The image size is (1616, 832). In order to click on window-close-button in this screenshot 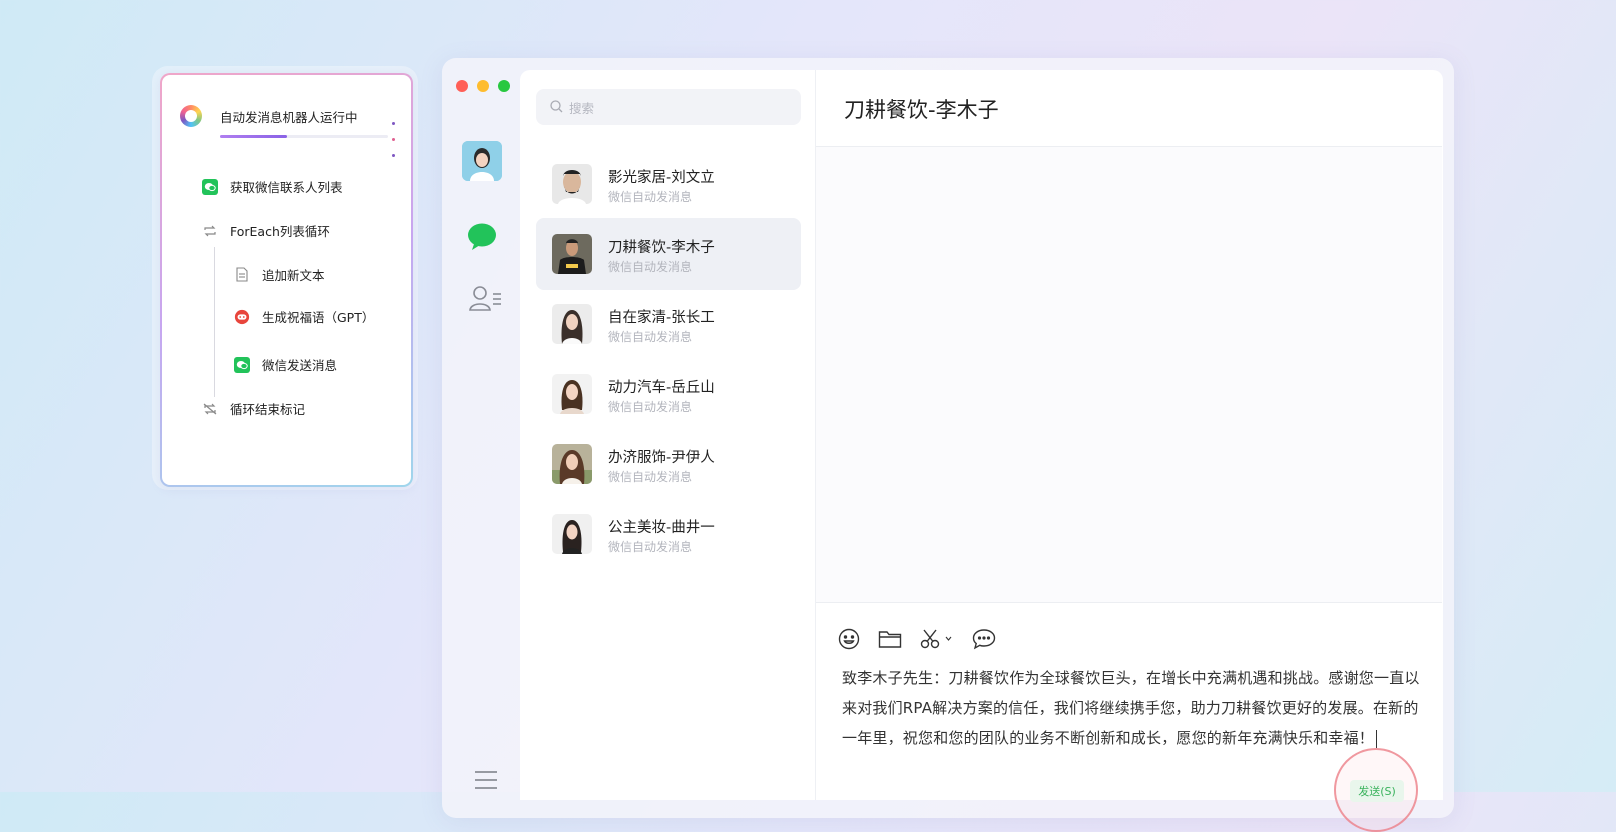, I will do `click(462, 86)`.